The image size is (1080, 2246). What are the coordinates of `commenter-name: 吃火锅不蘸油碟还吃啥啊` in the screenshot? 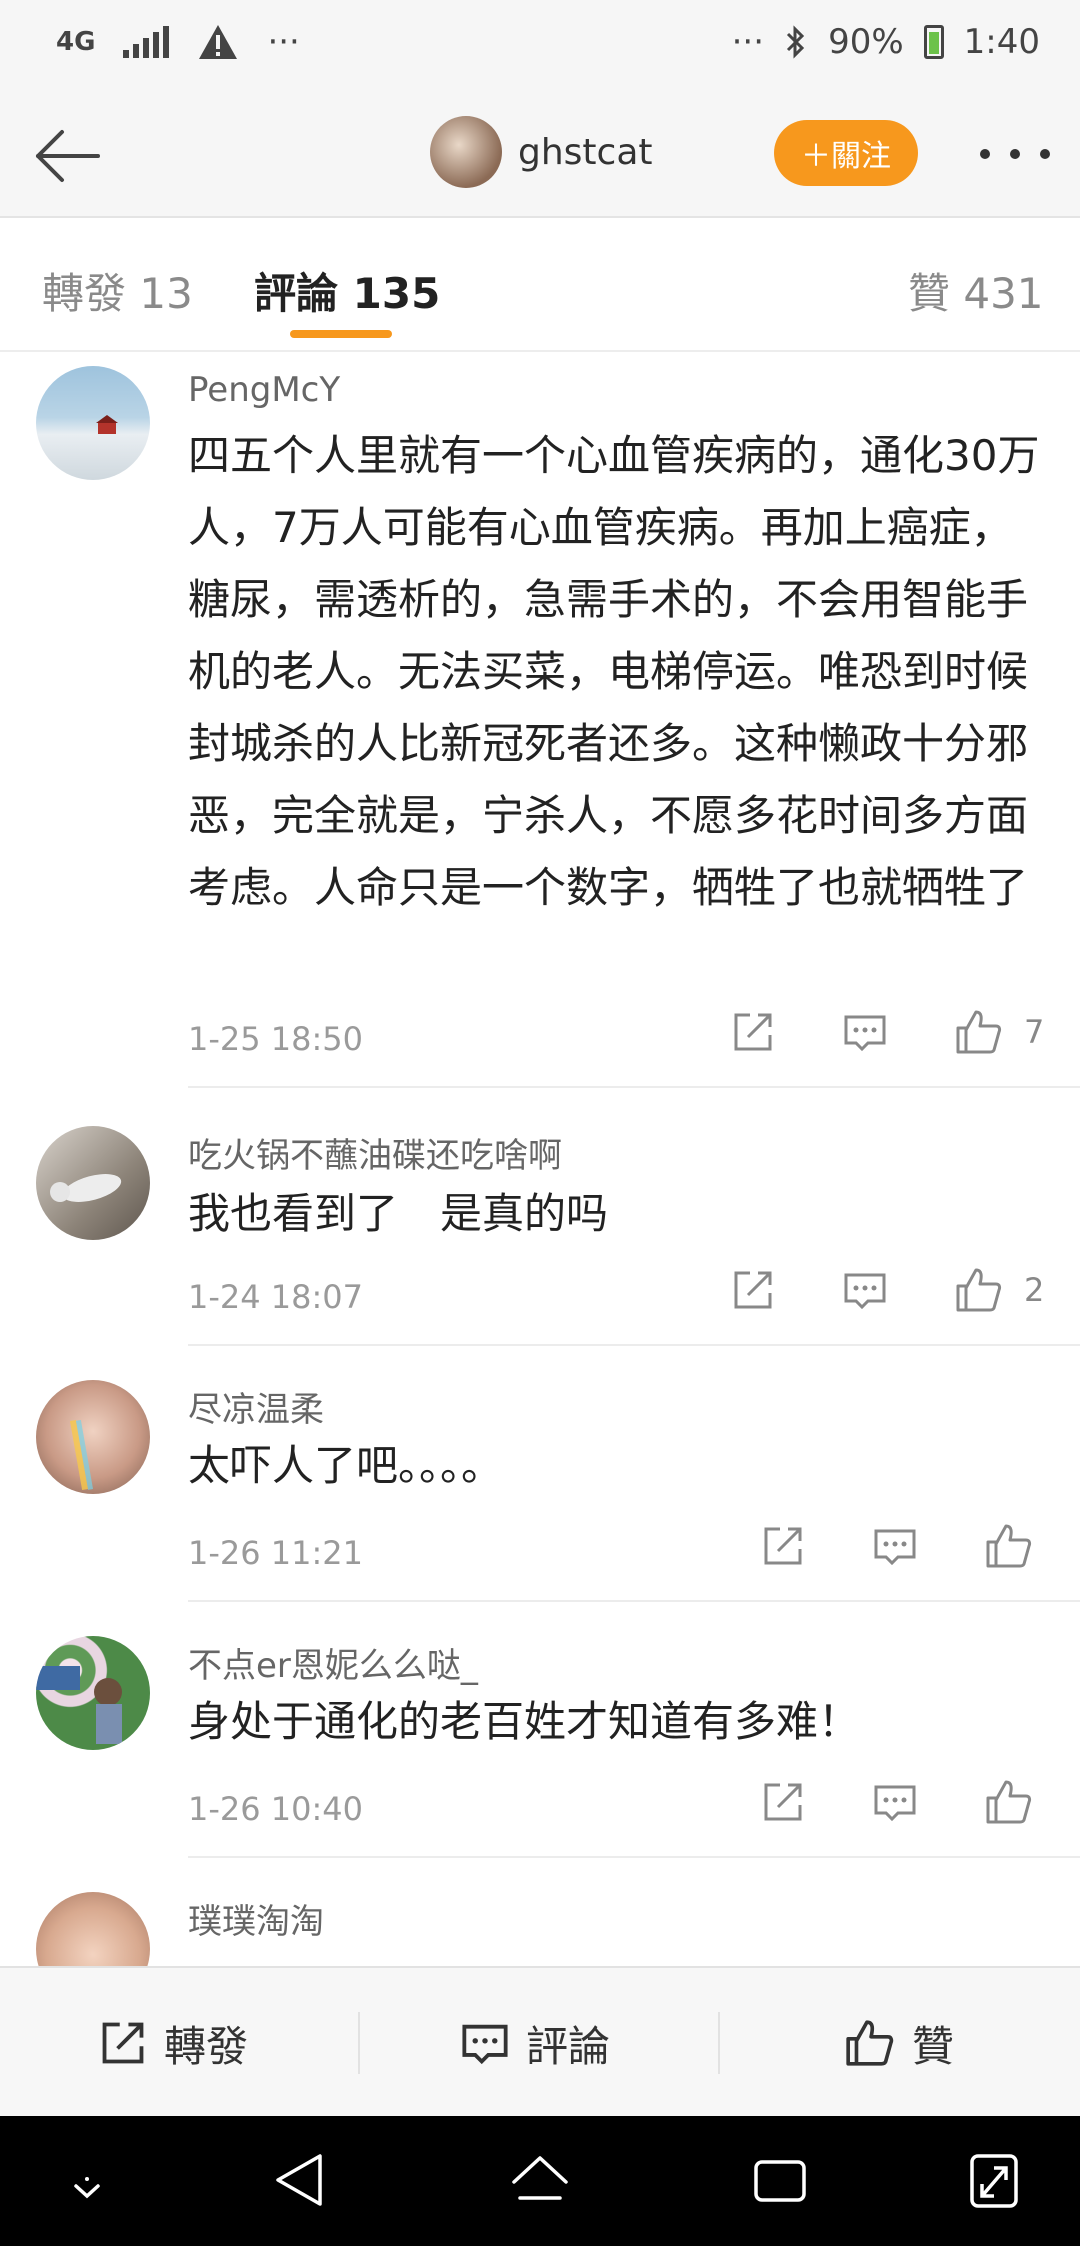 It's located at (375, 1152).